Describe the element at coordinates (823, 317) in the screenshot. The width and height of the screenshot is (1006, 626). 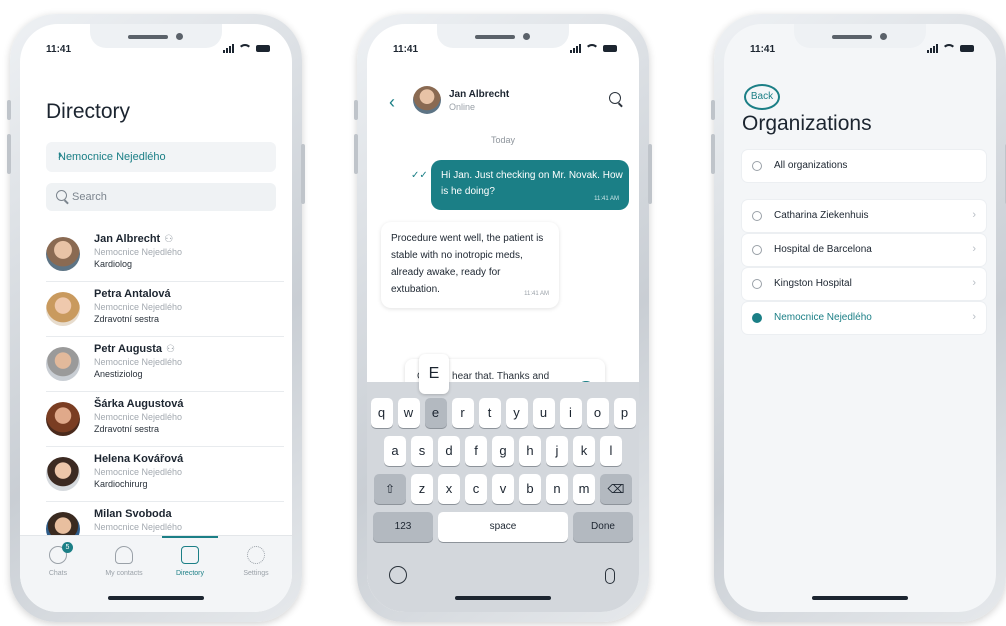
I see `option-label: Nemocnice Nejedlého` at that location.